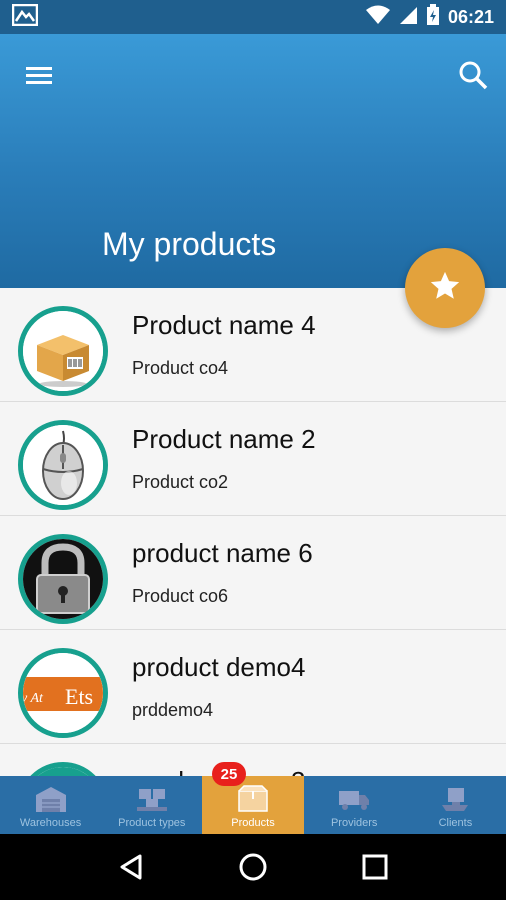  I want to click on svg-text: y At, so click(33, 698).